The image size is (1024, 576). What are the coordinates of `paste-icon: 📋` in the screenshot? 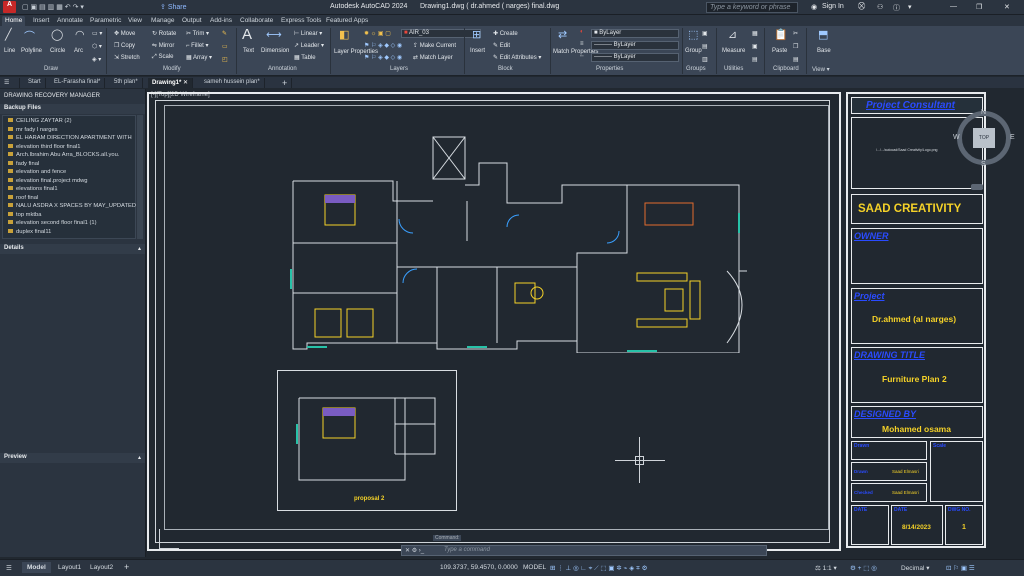 It's located at (781, 34).